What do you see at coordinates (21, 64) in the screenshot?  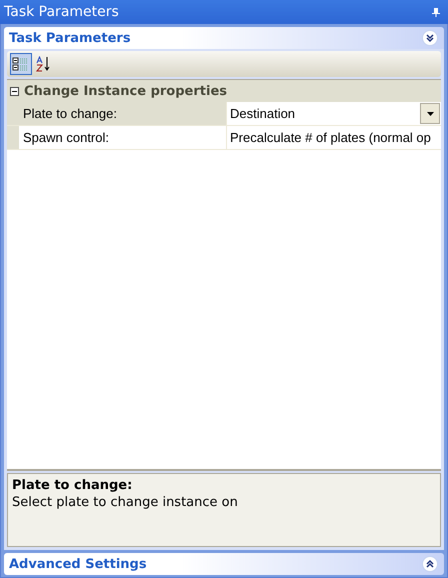 I see `categorized-button` at bounding box center [21, 64].